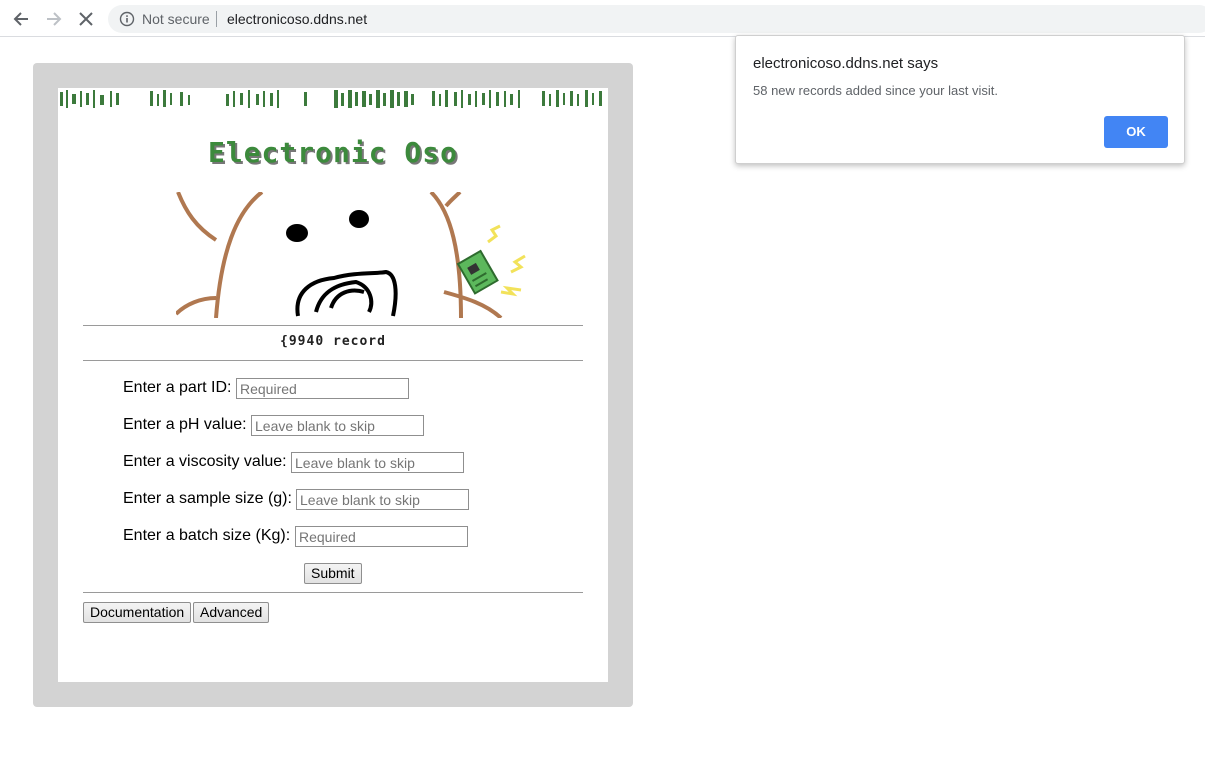 The height and width of the screenshot is (768, 1205). I want to click on security-label: Not secure, so click(176, 19).